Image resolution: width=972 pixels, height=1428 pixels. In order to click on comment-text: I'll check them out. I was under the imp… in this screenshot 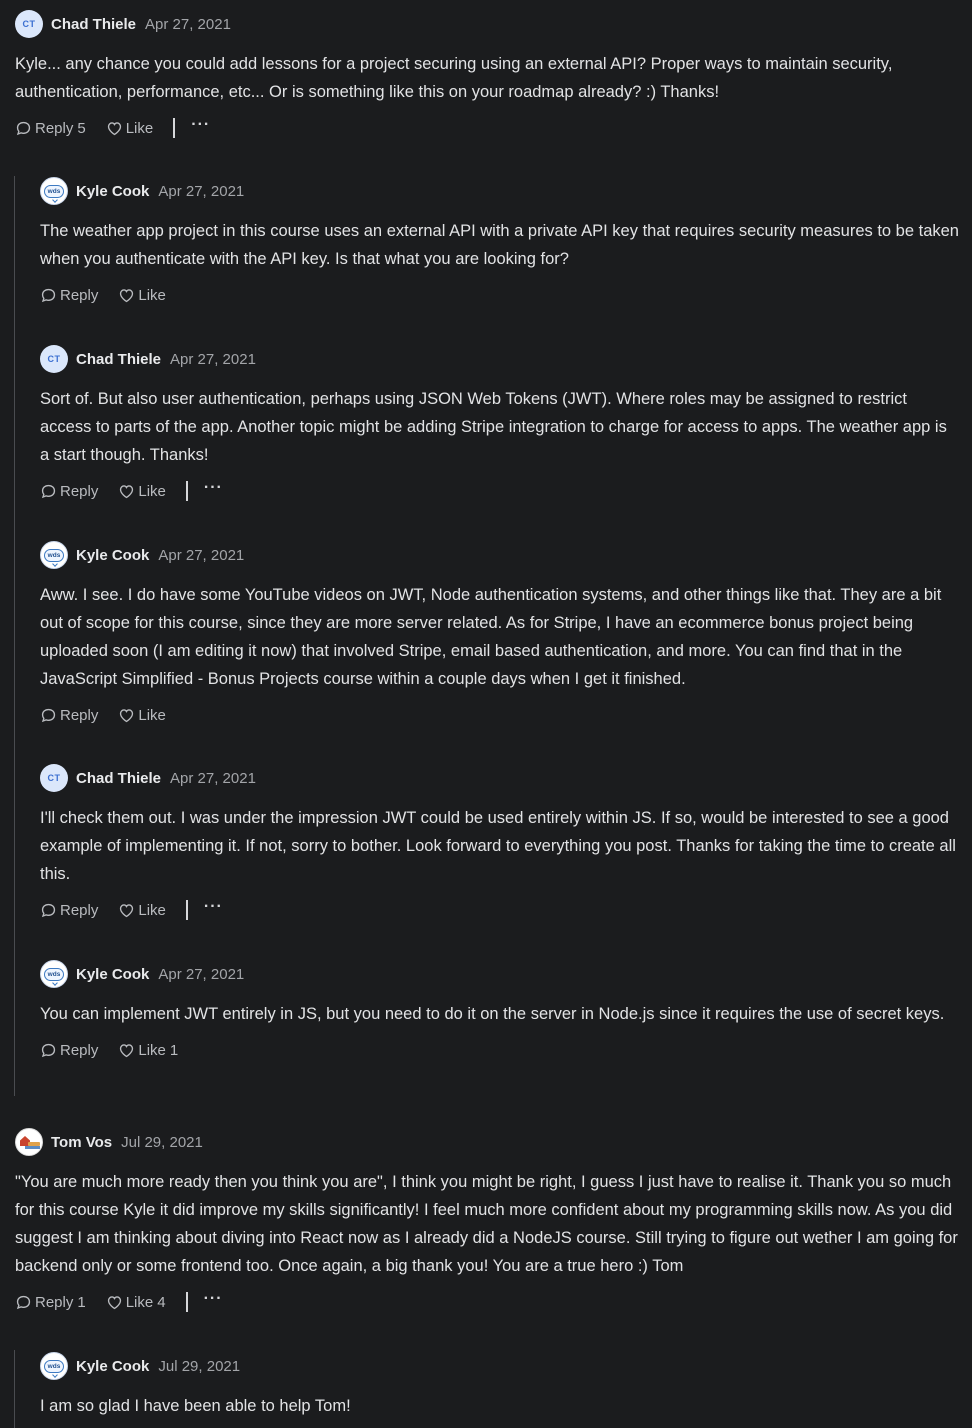, I will do `click(498, 846)`.